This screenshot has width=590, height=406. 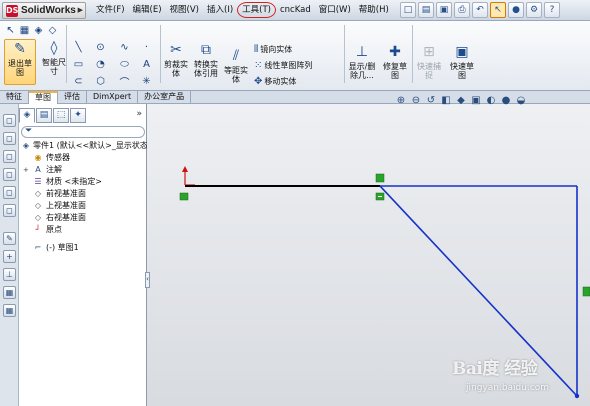 I want to click on zoom-to-fit-icon: ⊕, so click(x=401, y=100).